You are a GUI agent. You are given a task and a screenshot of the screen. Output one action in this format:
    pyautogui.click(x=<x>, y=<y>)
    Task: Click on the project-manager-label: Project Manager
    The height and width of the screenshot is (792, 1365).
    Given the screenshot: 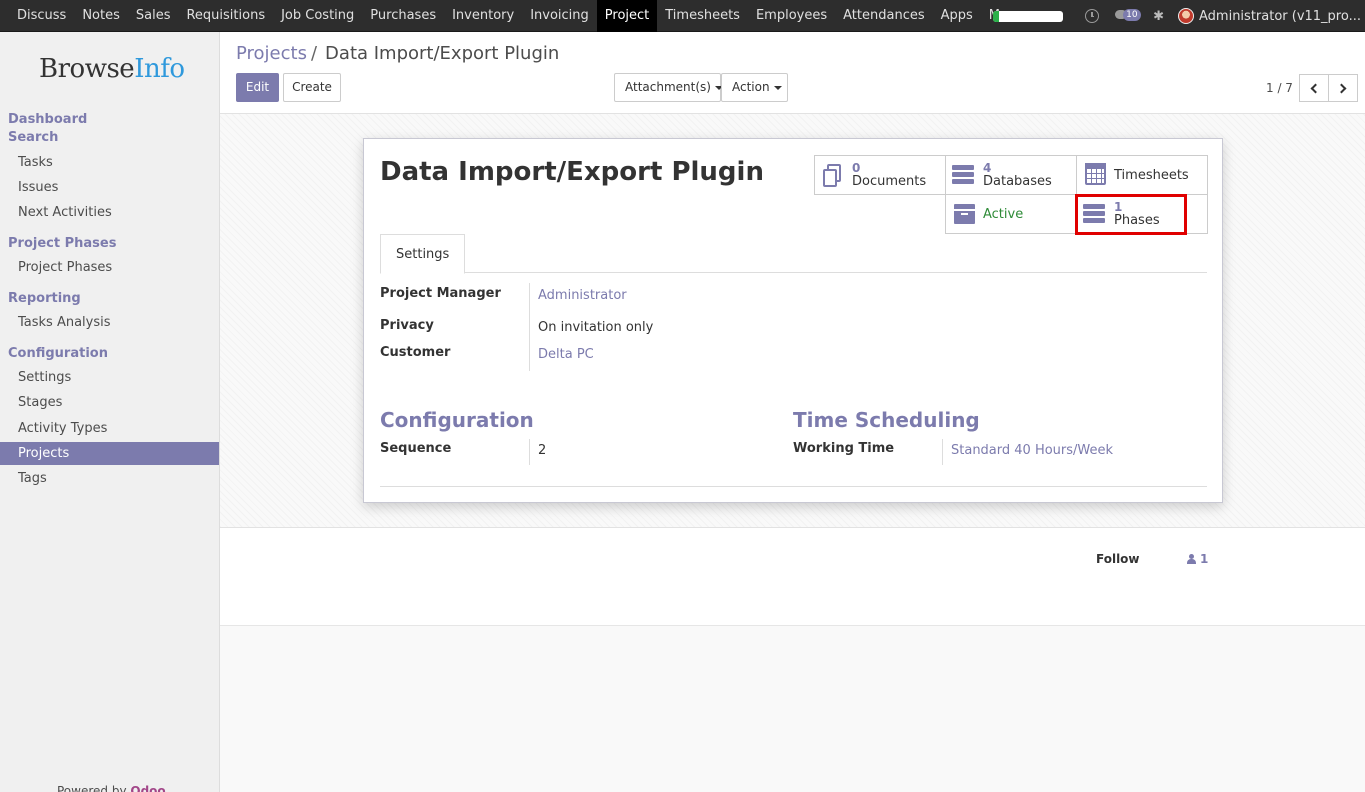 What is the action you would take?
    pyautogui.click(x=440, y=293)
    